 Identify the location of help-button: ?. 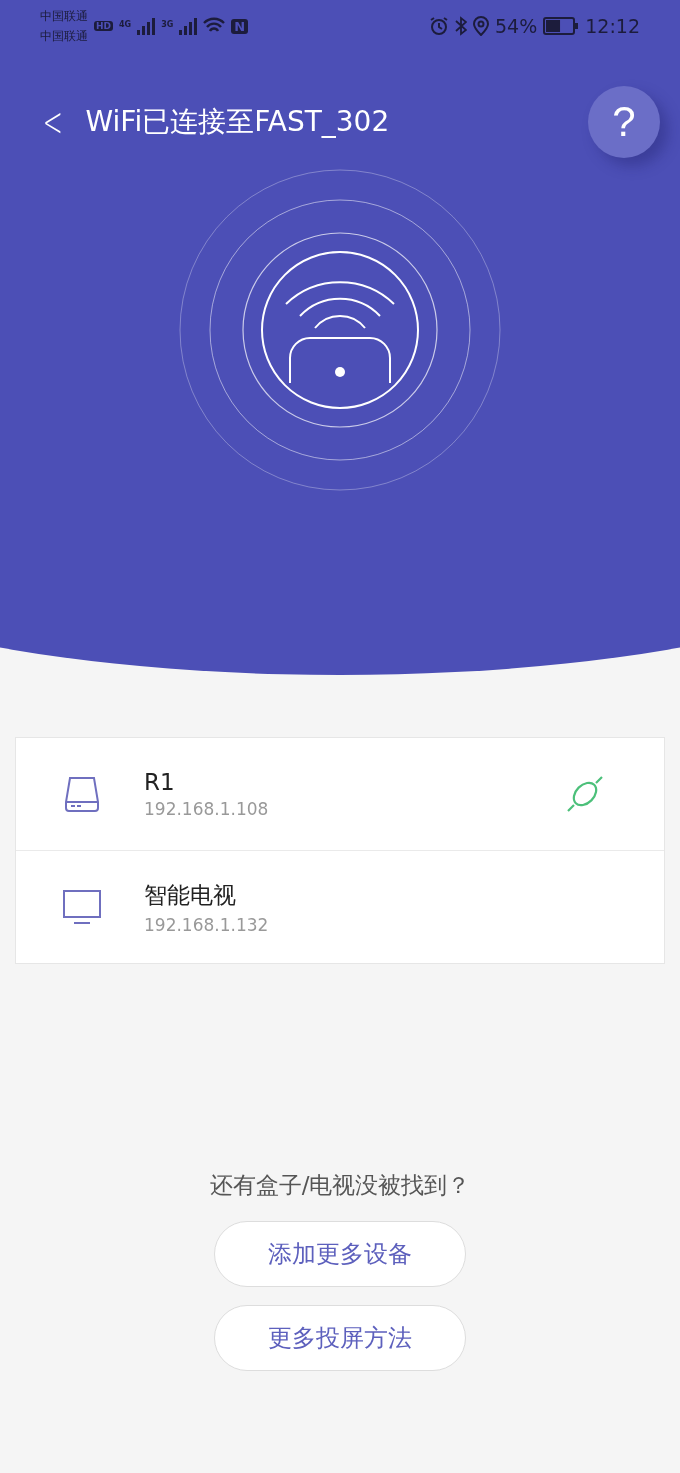
(624, 122).